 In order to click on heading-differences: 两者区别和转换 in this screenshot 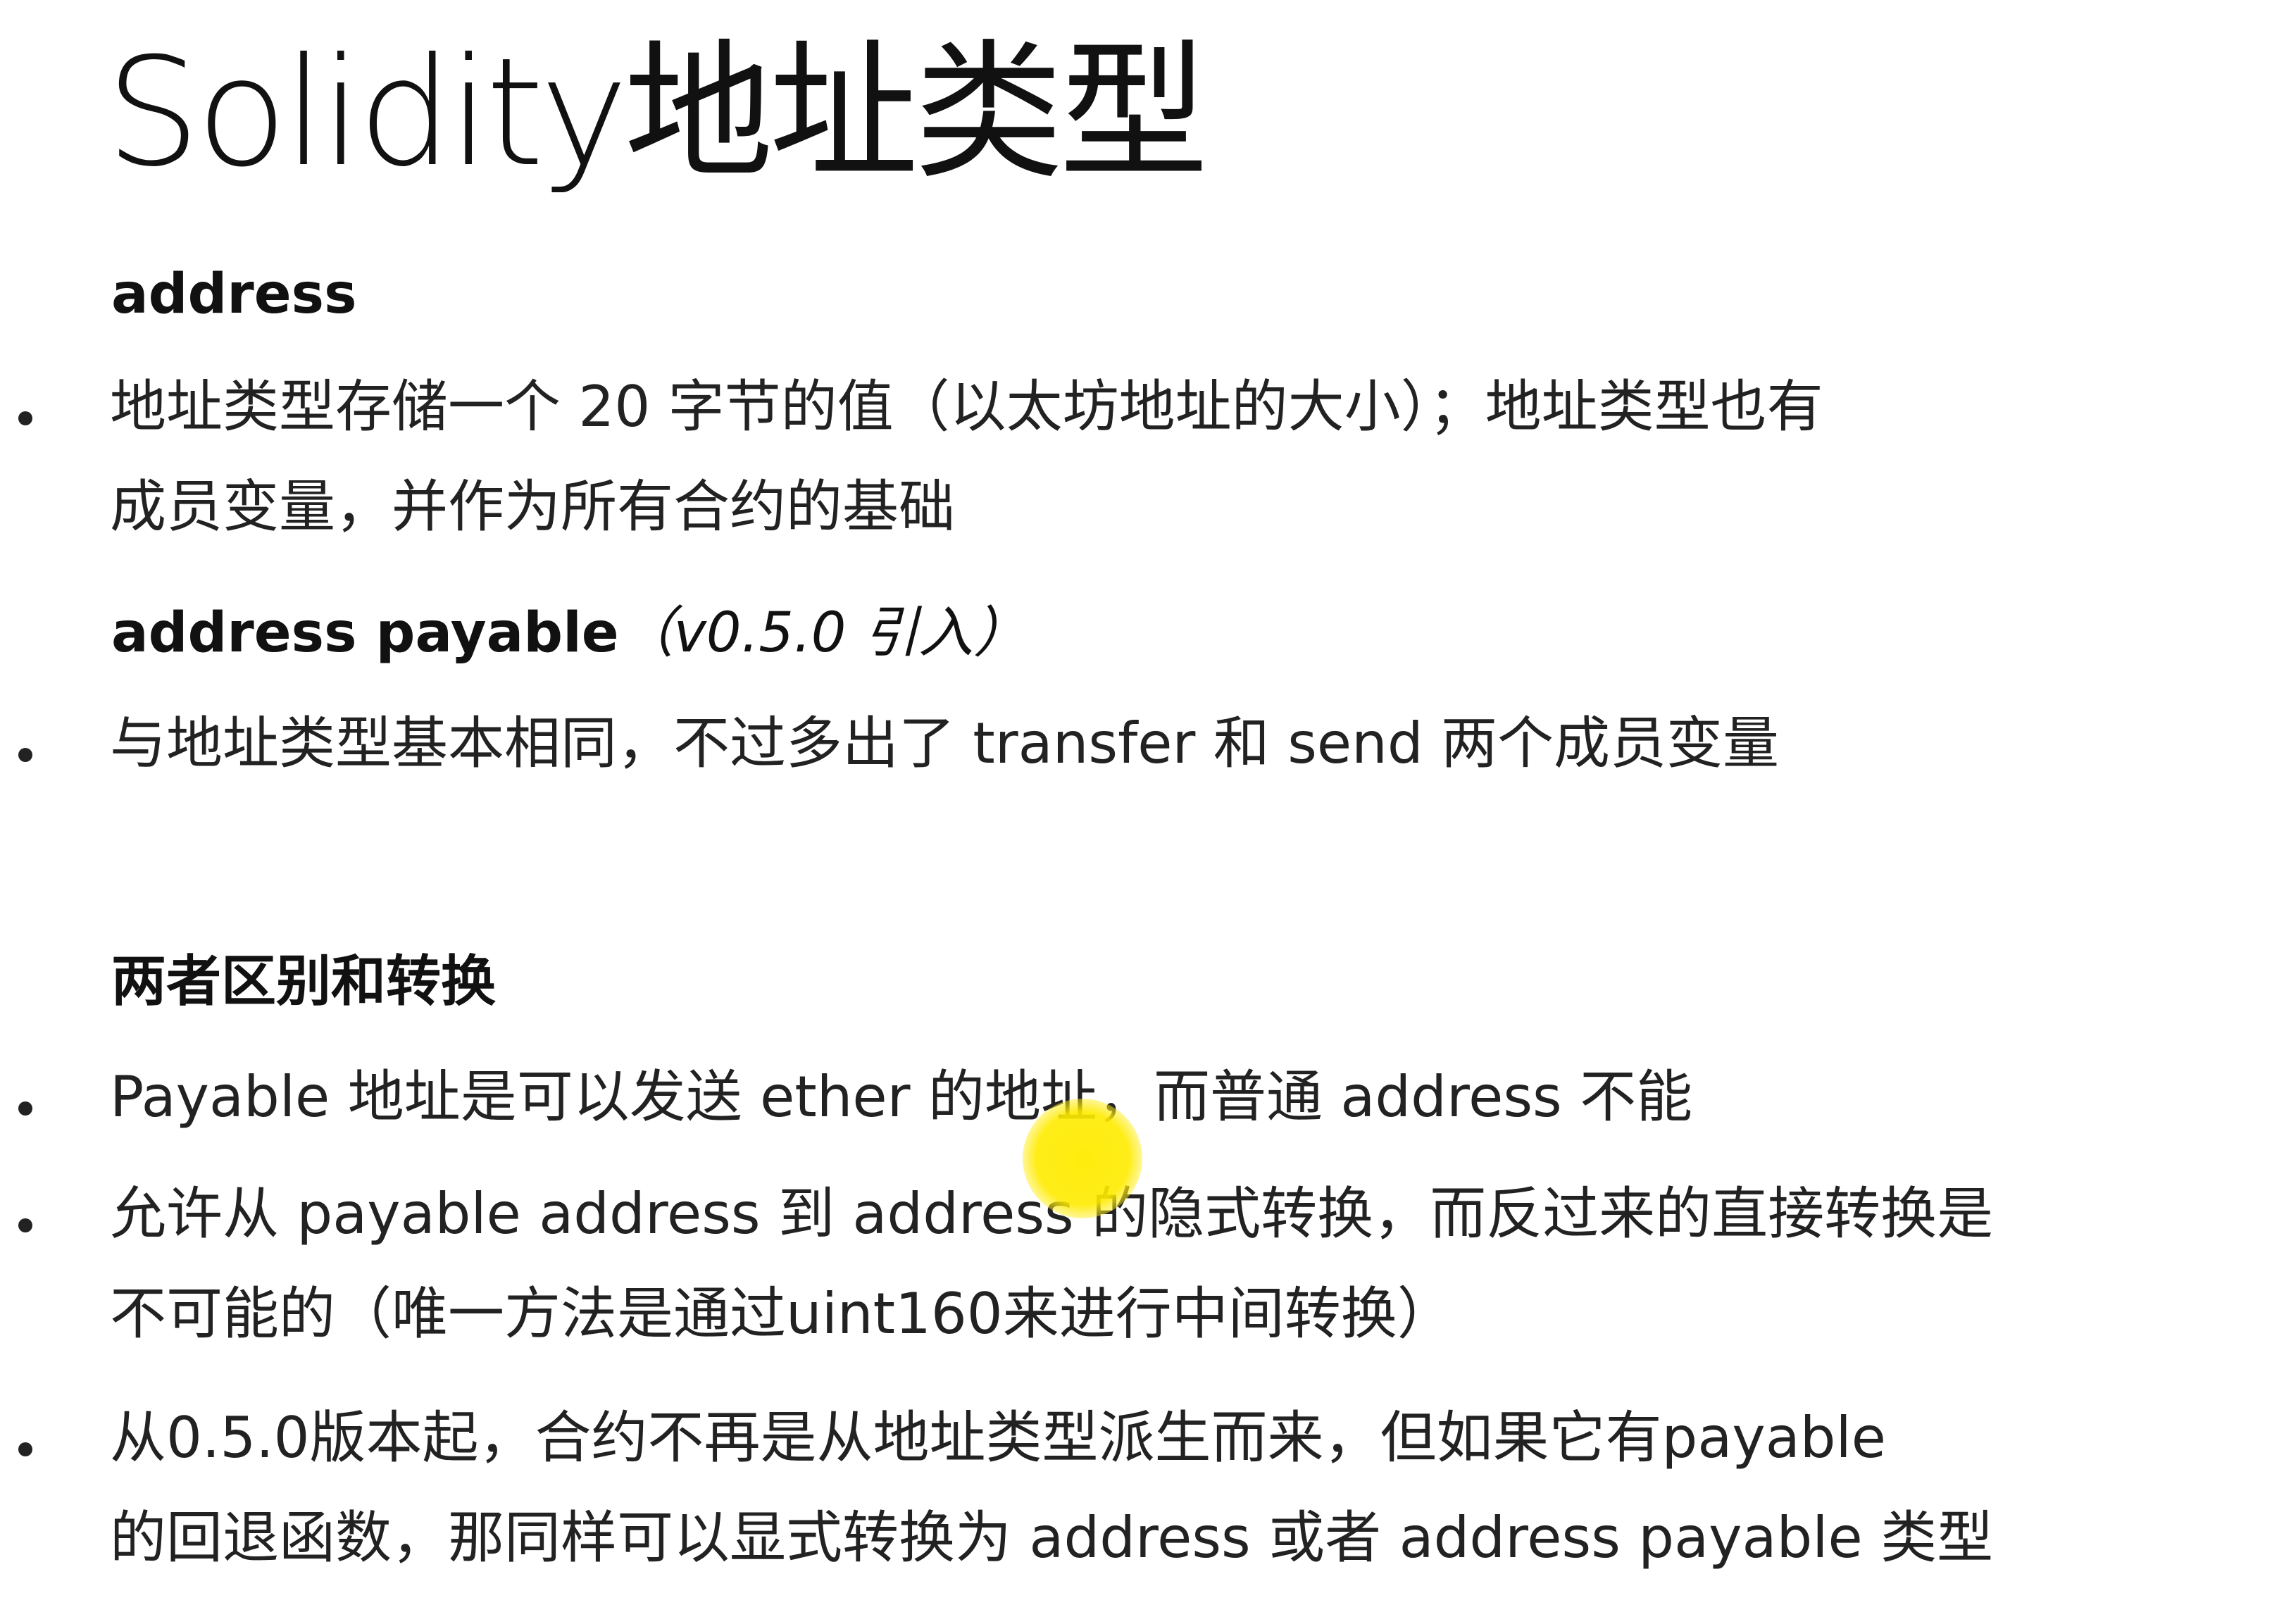, I will do `click(303, 982)`.